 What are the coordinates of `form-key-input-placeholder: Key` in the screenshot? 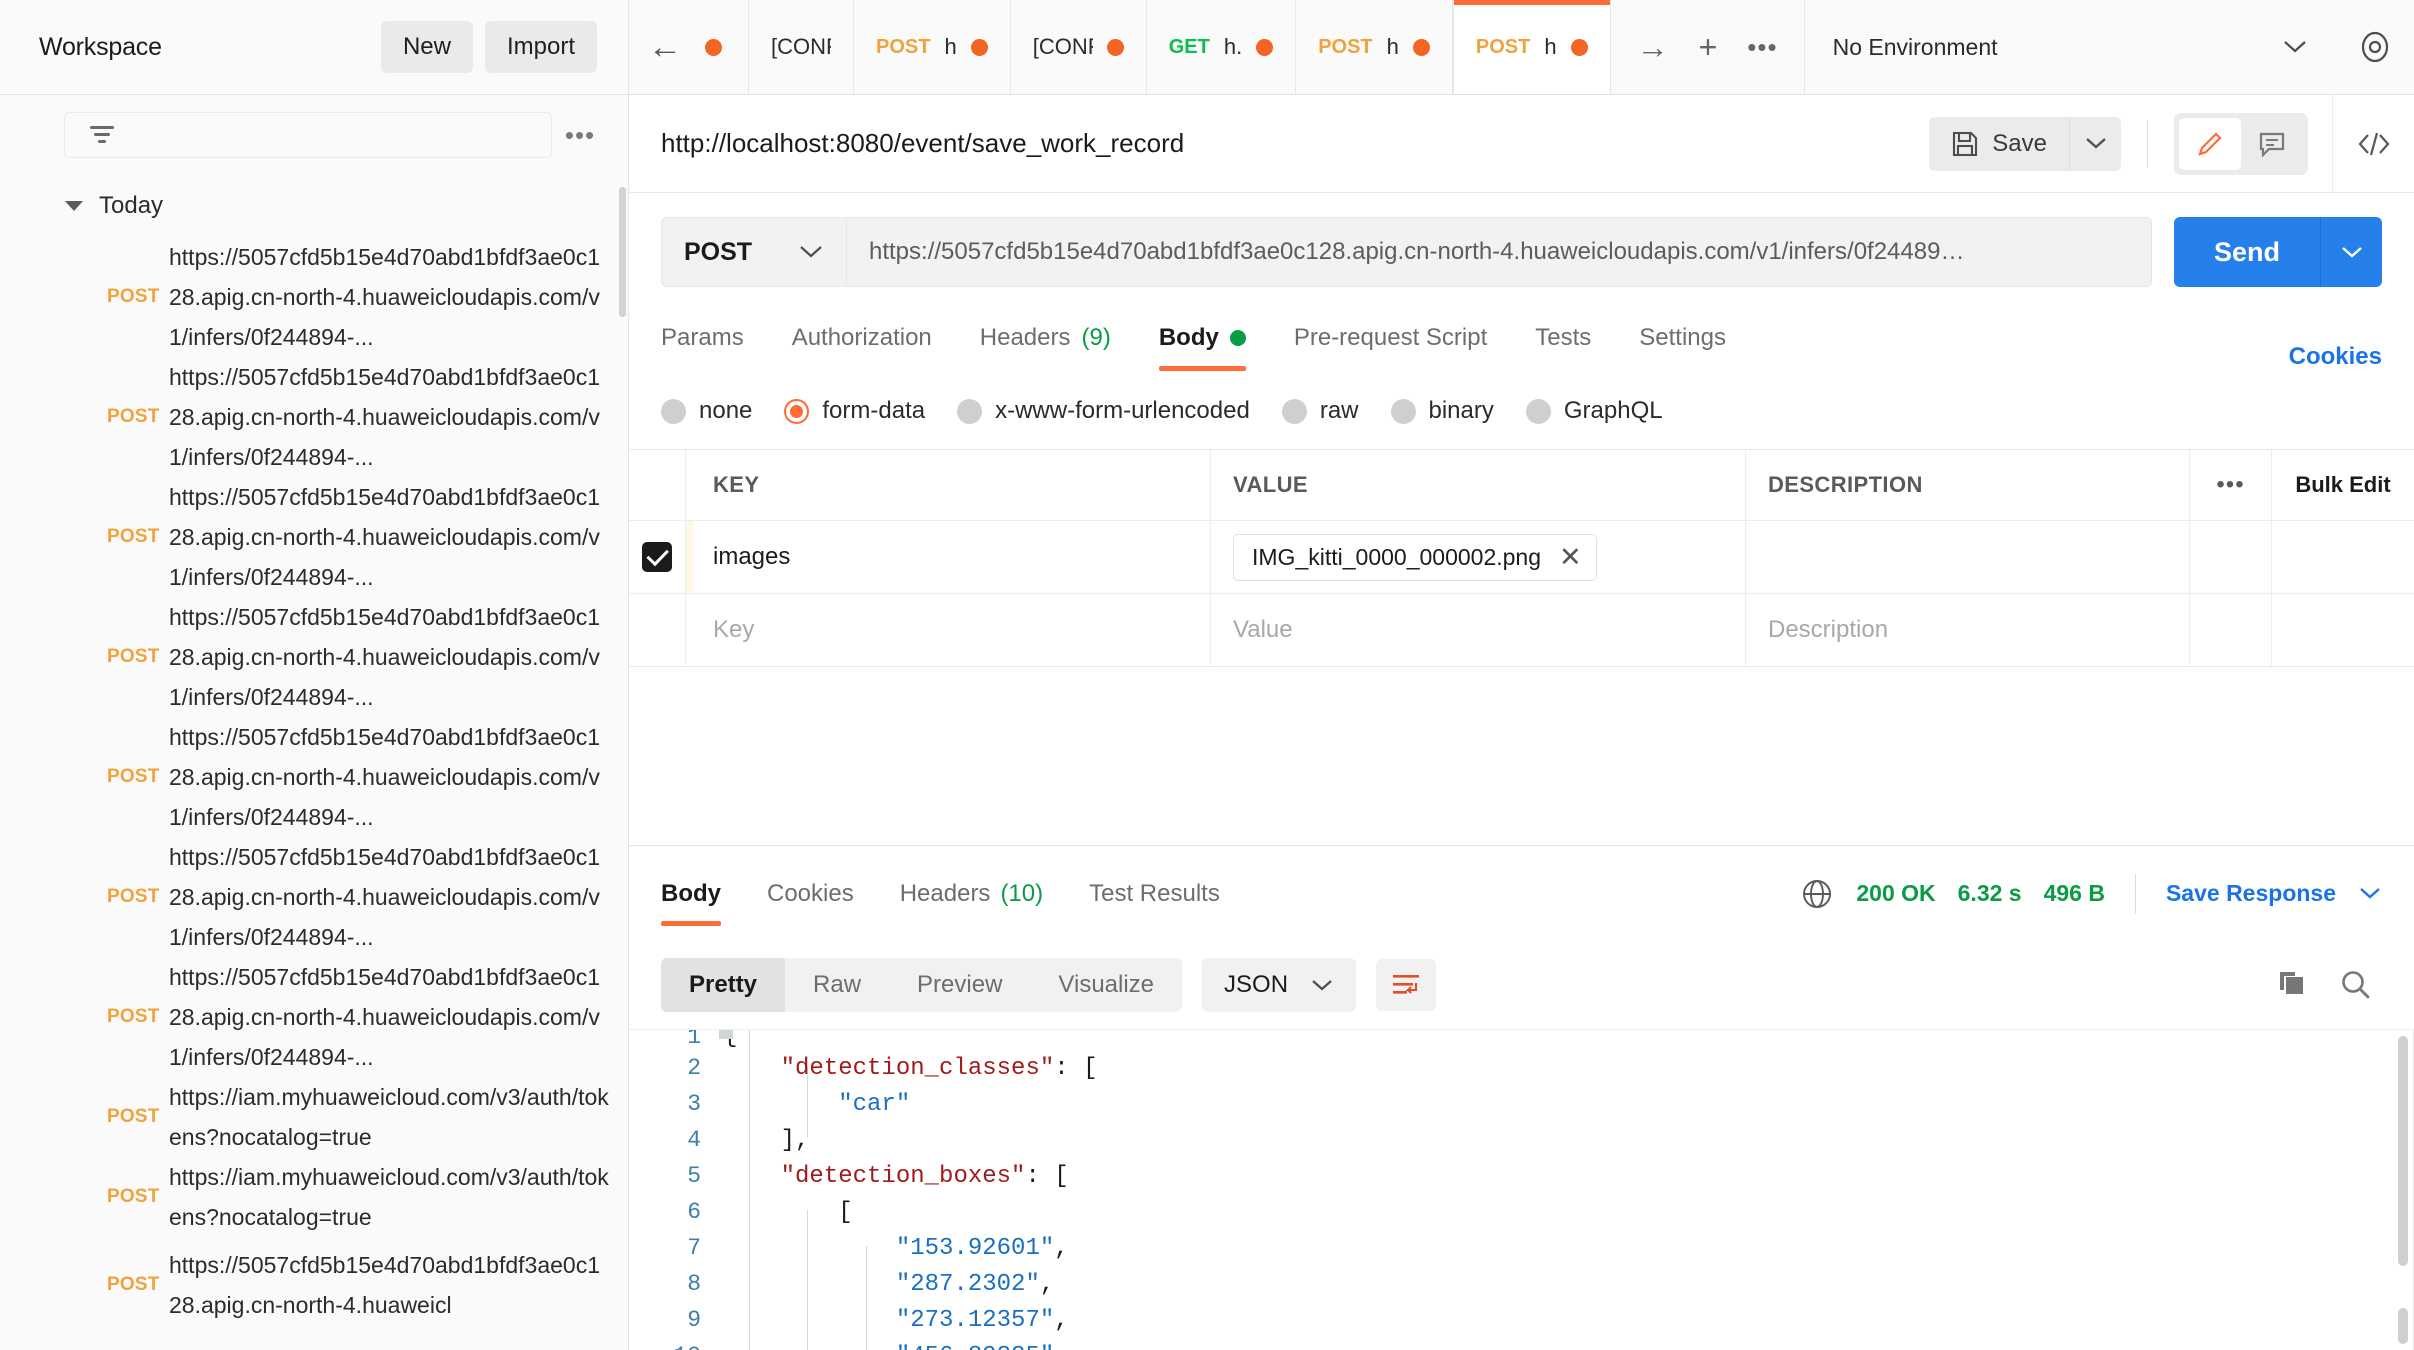 It's located at (733, 630).